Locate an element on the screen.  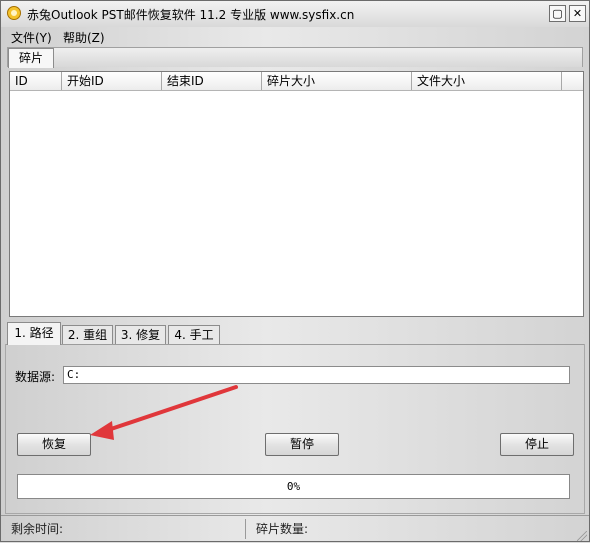
progress-text: 0% is located at coordinates (293, 486).